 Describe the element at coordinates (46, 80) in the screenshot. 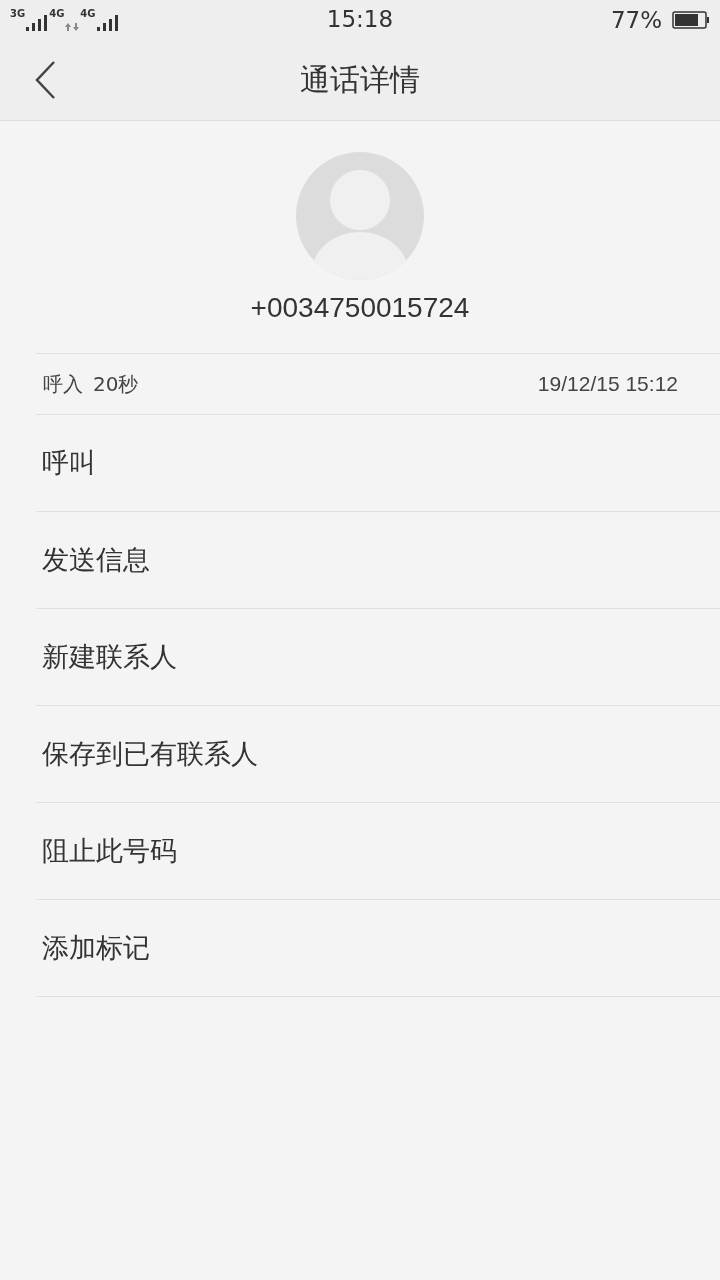

I see `back-icon` at that location.